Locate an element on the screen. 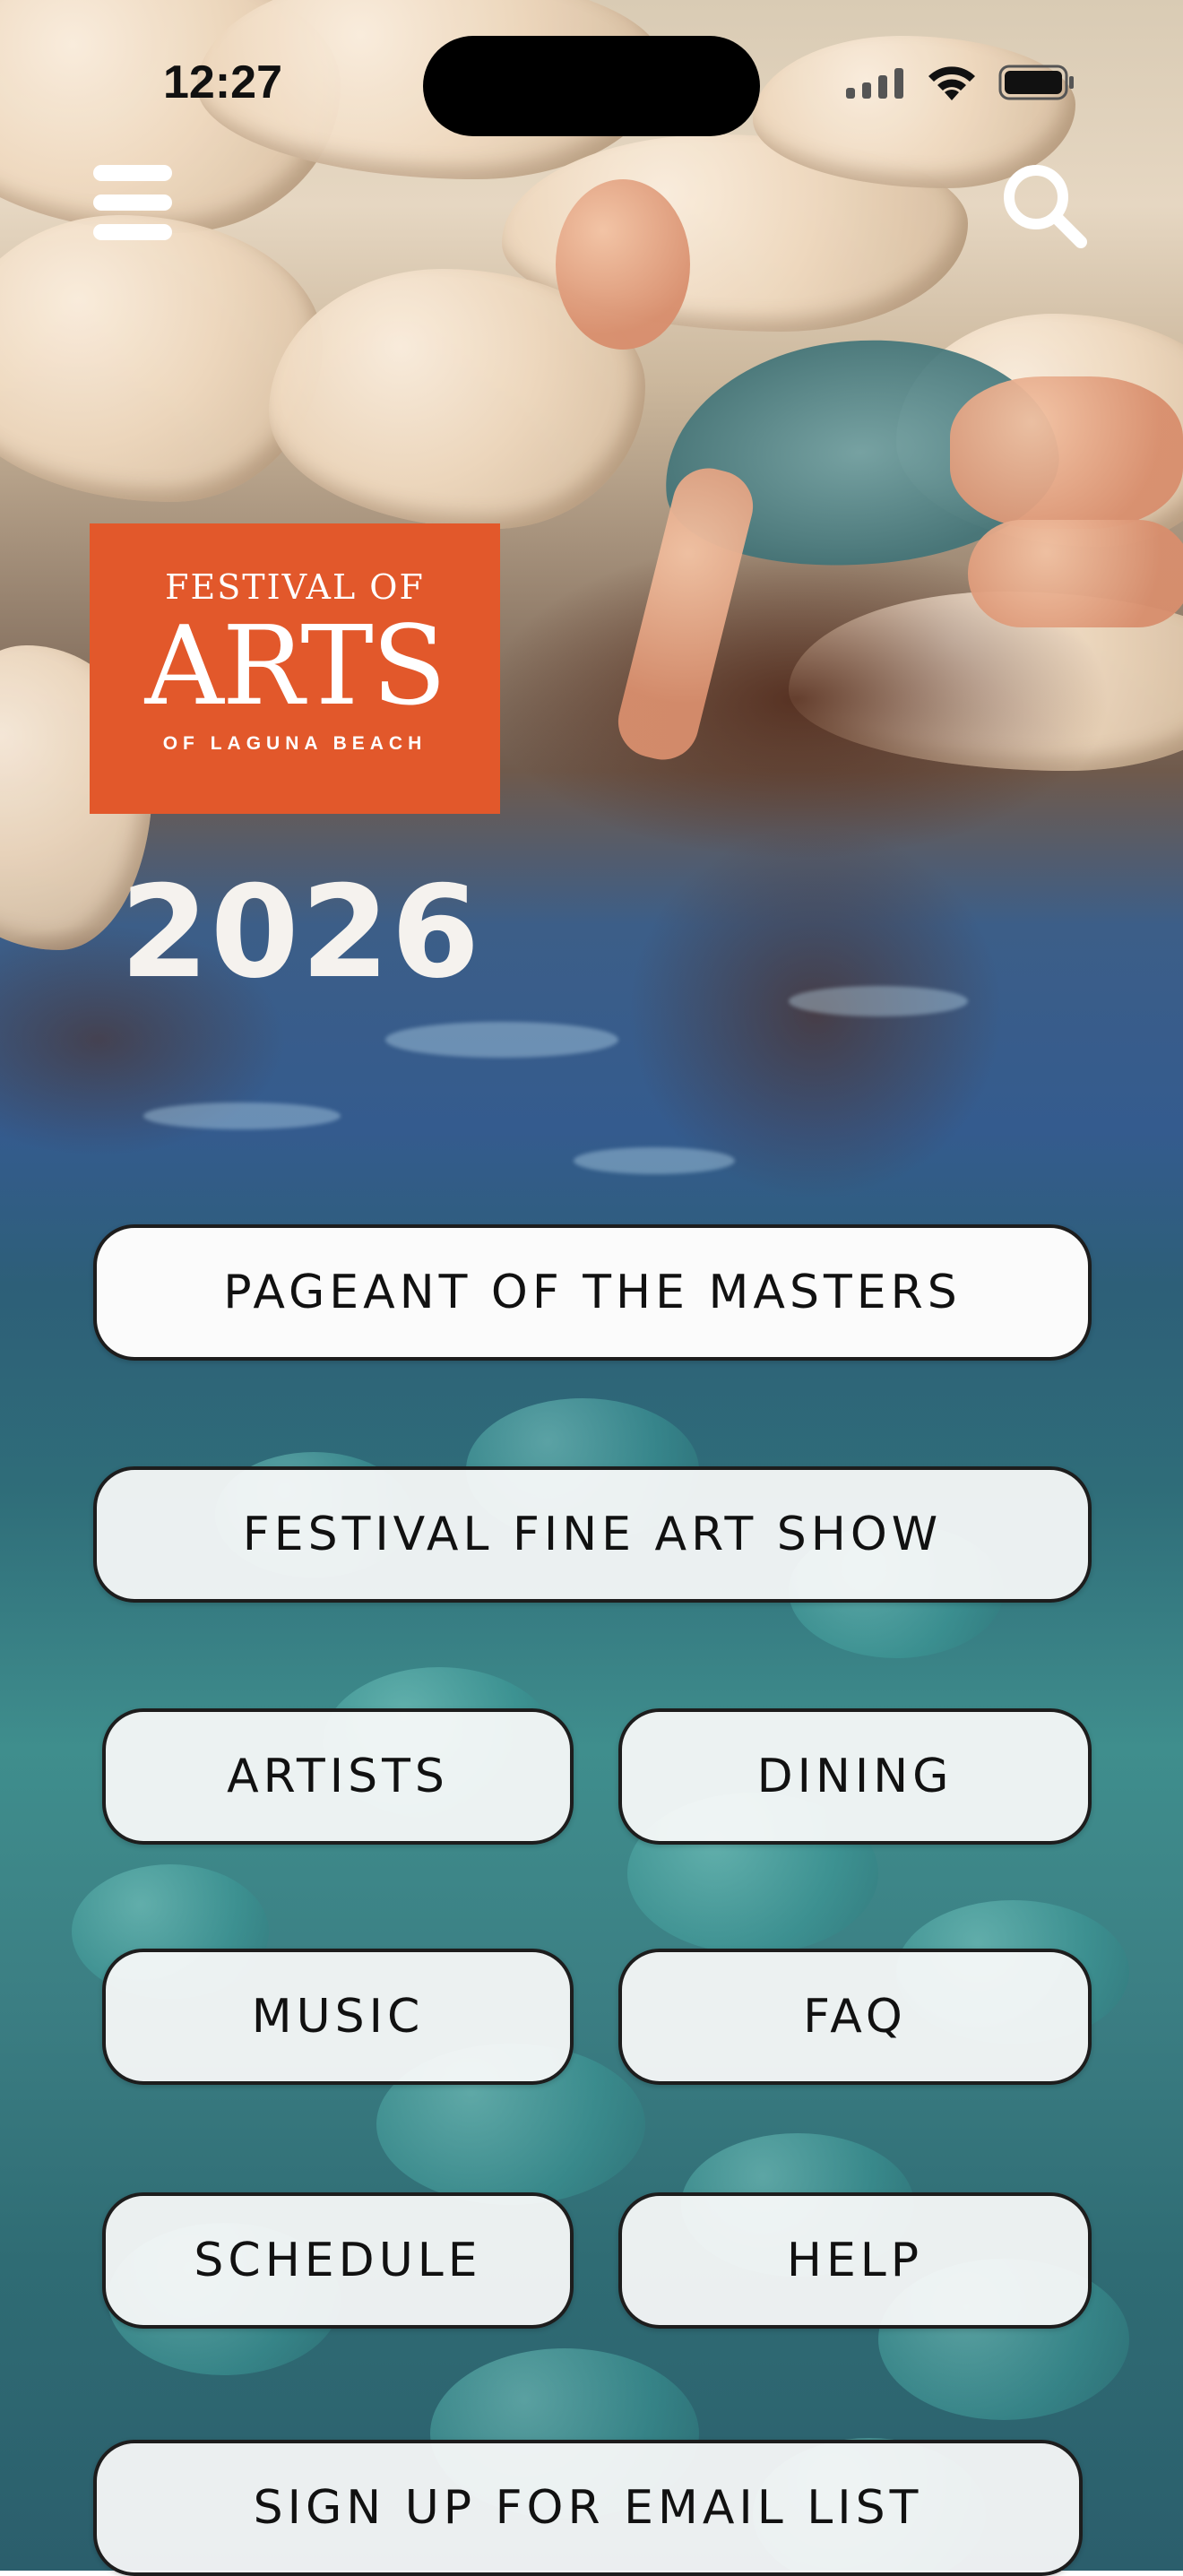  logo-line-arts: ARTS is located at coordinates (296, 666).